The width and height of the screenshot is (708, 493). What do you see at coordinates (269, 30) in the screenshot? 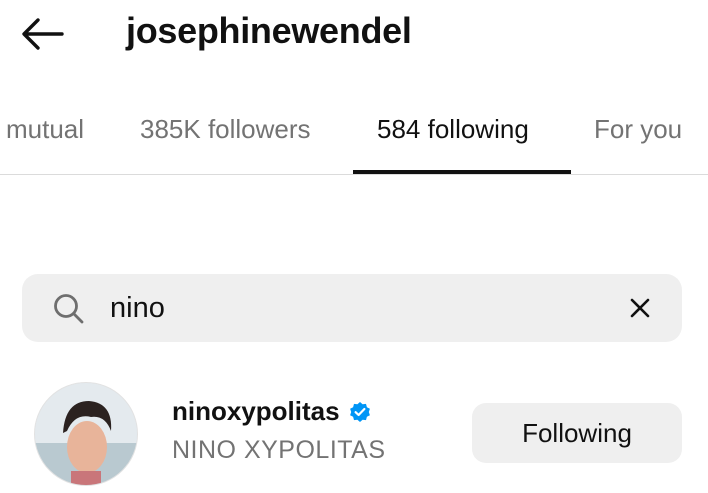
I see `profile-username-title: josephinewendel` at bounding box center [269, 30].